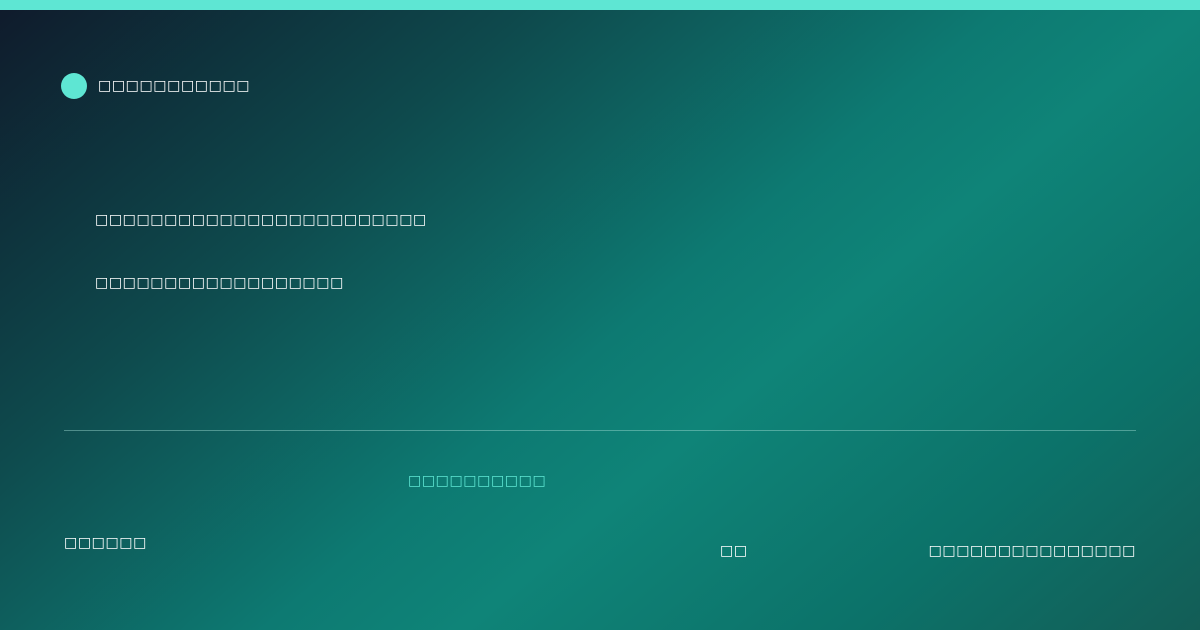 The height and width of the screenshot is (630, 1200). I want to click on footer-right-text: □□□□□□□□□□□□□□□, so click(1032, 551).